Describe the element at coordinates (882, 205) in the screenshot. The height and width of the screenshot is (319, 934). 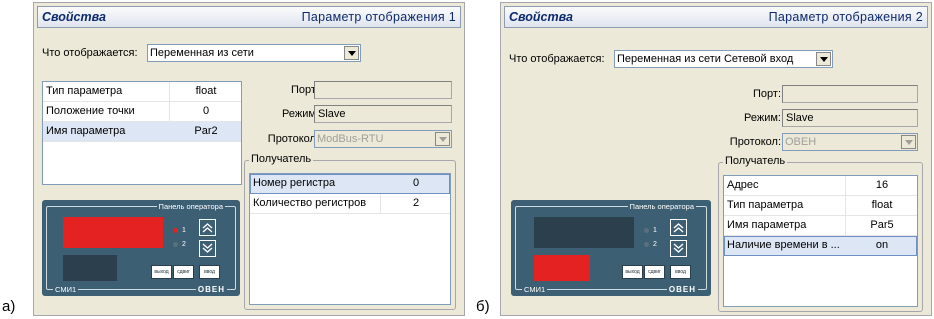
I see `receiver-param-value: float` at that location.